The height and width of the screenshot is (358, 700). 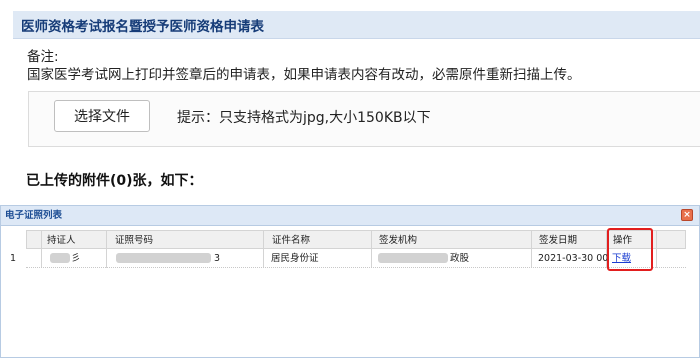 What do you see at coordinates (76, 258) in the screenshot?
I see `holder-suffix: 彡` at bounding box center [76, 258].